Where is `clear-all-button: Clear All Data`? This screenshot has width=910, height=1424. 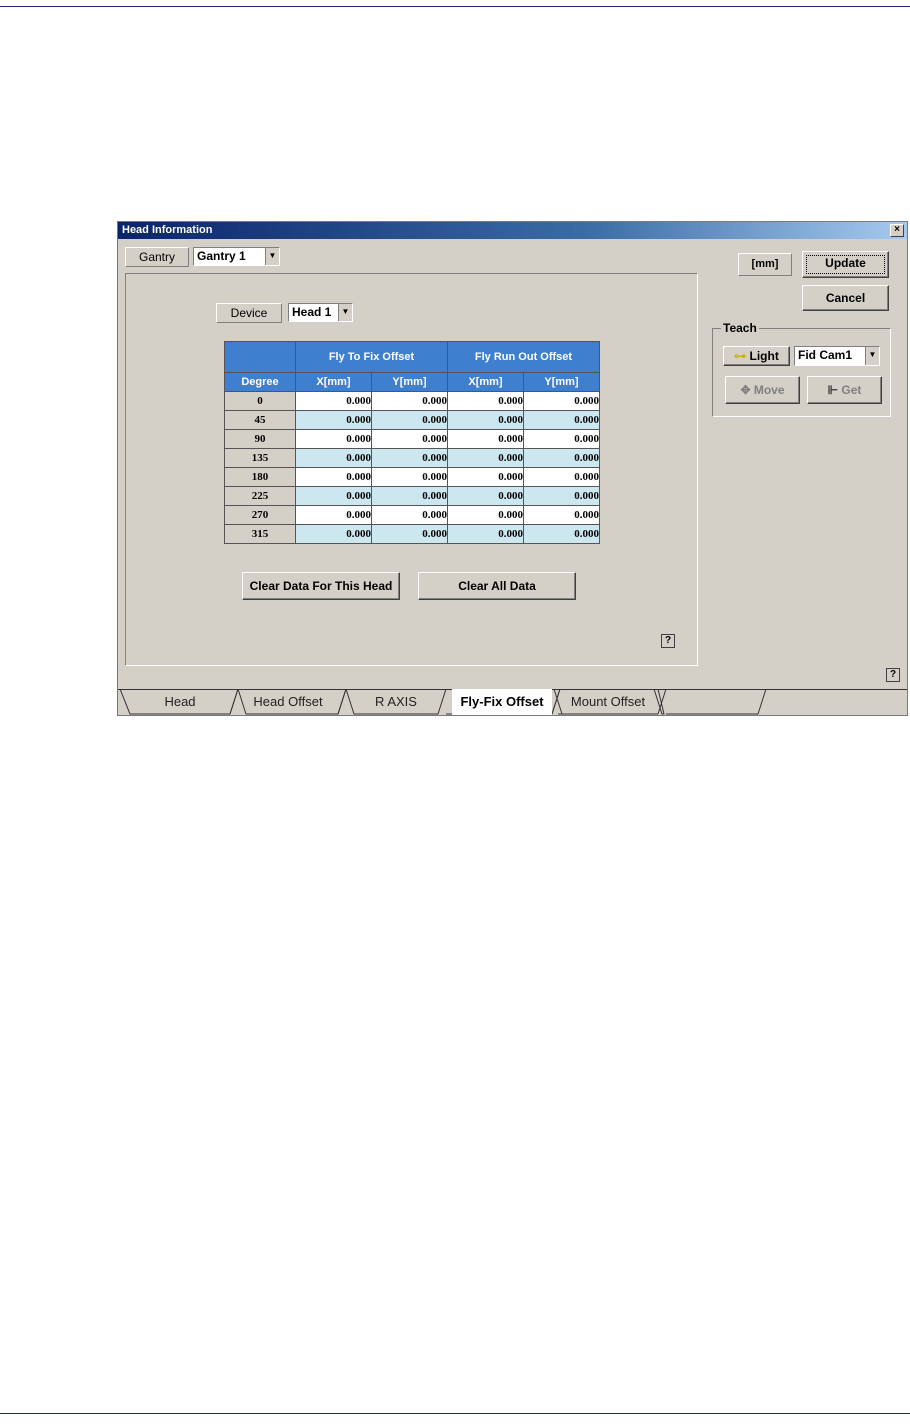 clear-all-button: Clear All Data is located at coordinates (497, 586).